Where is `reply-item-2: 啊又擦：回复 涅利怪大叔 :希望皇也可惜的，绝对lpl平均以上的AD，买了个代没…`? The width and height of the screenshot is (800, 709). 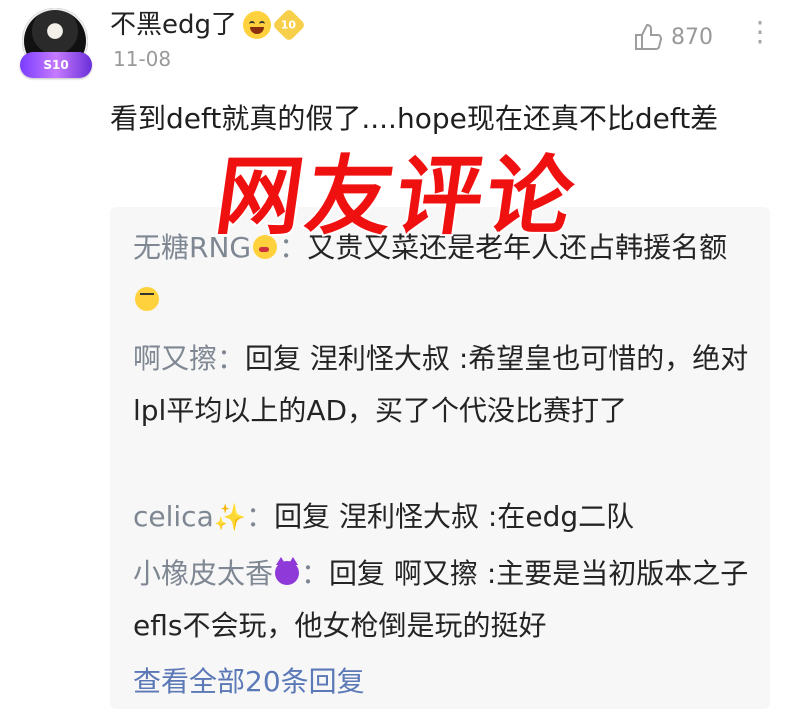 reply-item-2: 啊又擦：回复 涅利怪大叔 :希望皇也可惜的，绝对lpl平均以上的AD，买了个代没… is located at coordinates (443, 385).